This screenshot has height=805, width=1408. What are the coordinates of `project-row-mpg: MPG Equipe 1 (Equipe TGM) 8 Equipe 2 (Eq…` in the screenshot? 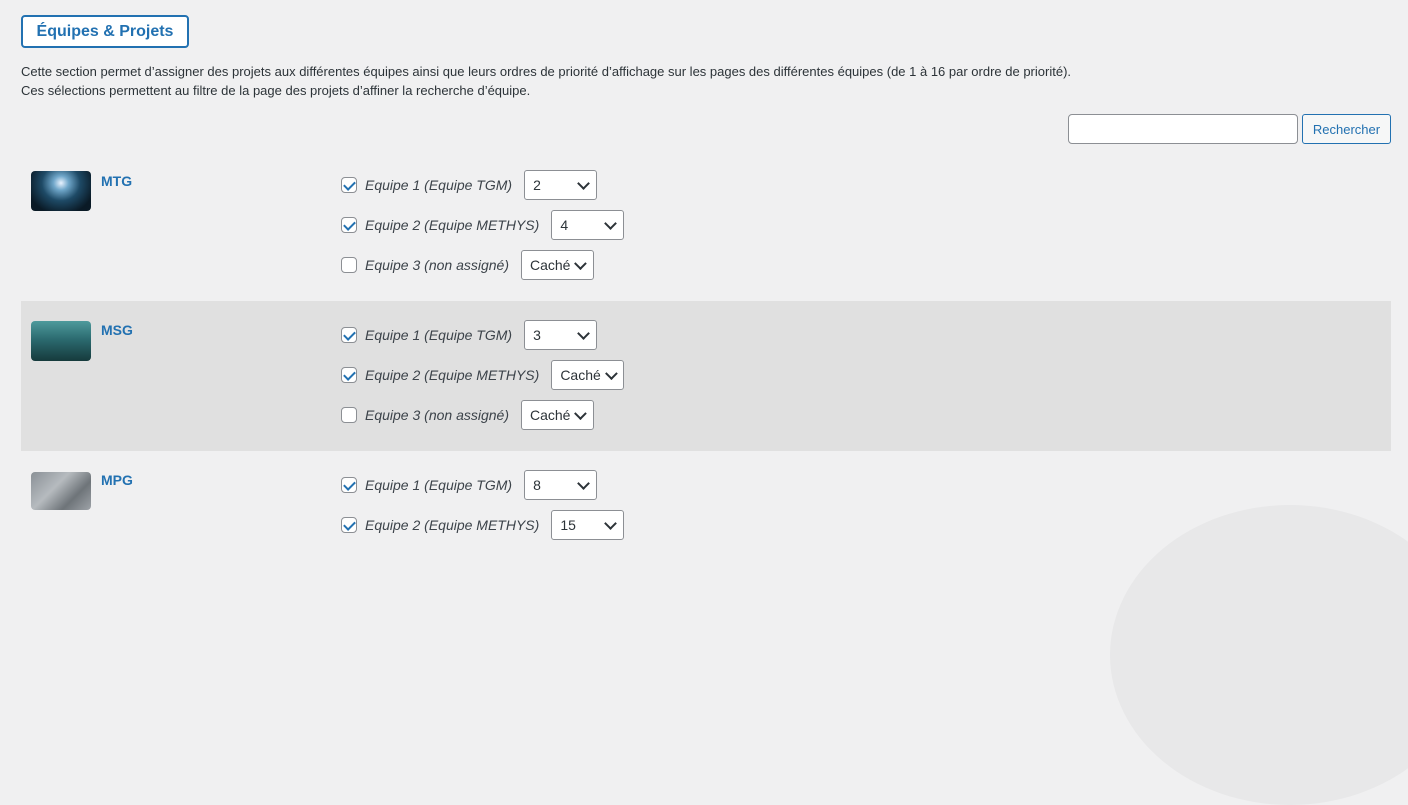 It's located at (706, 496).